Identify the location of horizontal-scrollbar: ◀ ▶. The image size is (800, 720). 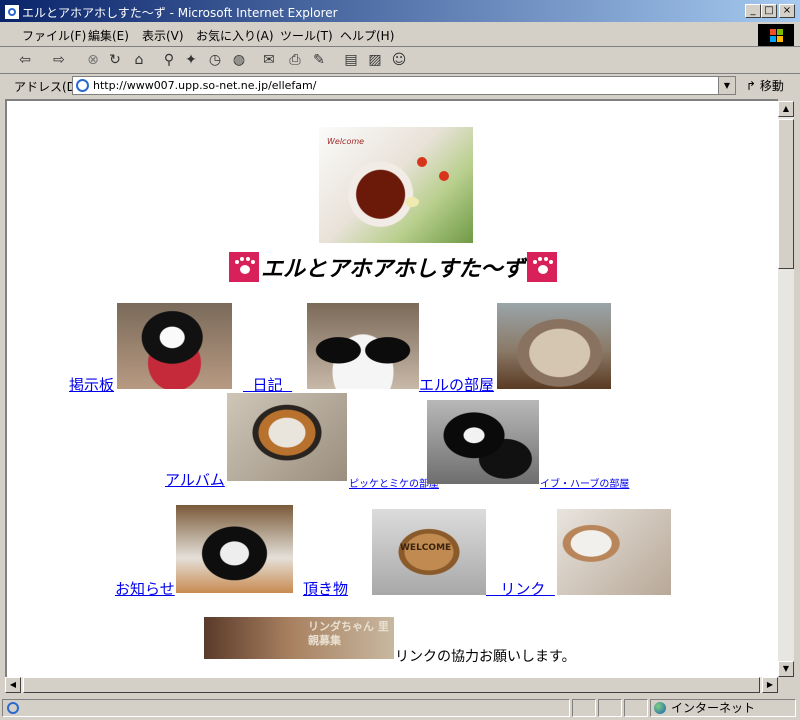
(391, 685).